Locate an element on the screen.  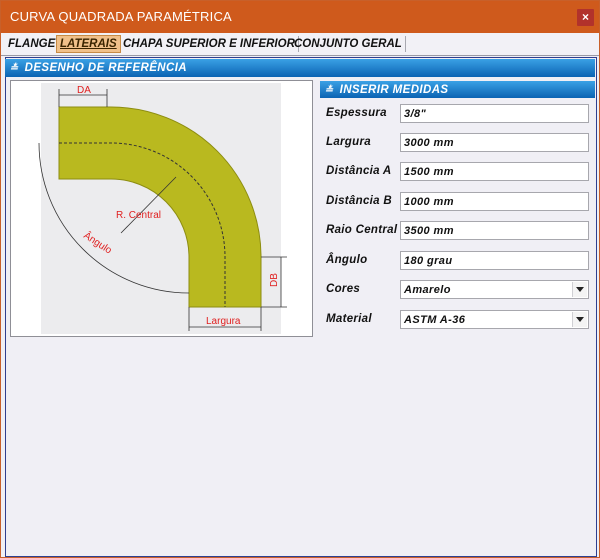
label-distancia-b: Distância B is located at coordinates (359, 201).